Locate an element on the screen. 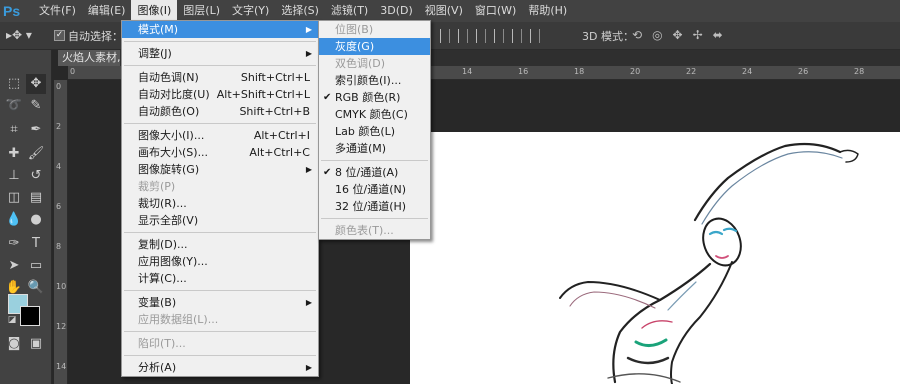  dodge-tool-icon: ● is located at coordinates (36, 220).